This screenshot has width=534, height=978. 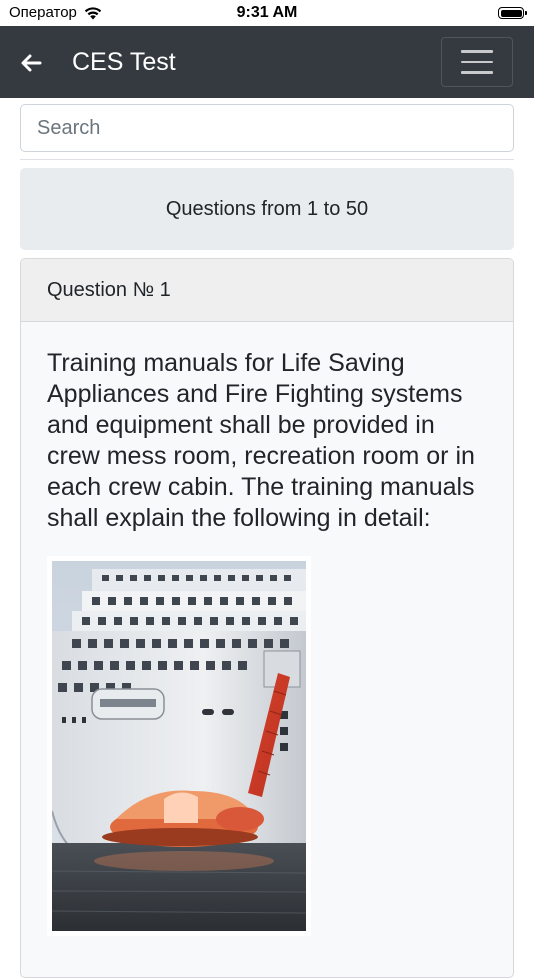 I want to click on back-button, so click(x=31, y=63).